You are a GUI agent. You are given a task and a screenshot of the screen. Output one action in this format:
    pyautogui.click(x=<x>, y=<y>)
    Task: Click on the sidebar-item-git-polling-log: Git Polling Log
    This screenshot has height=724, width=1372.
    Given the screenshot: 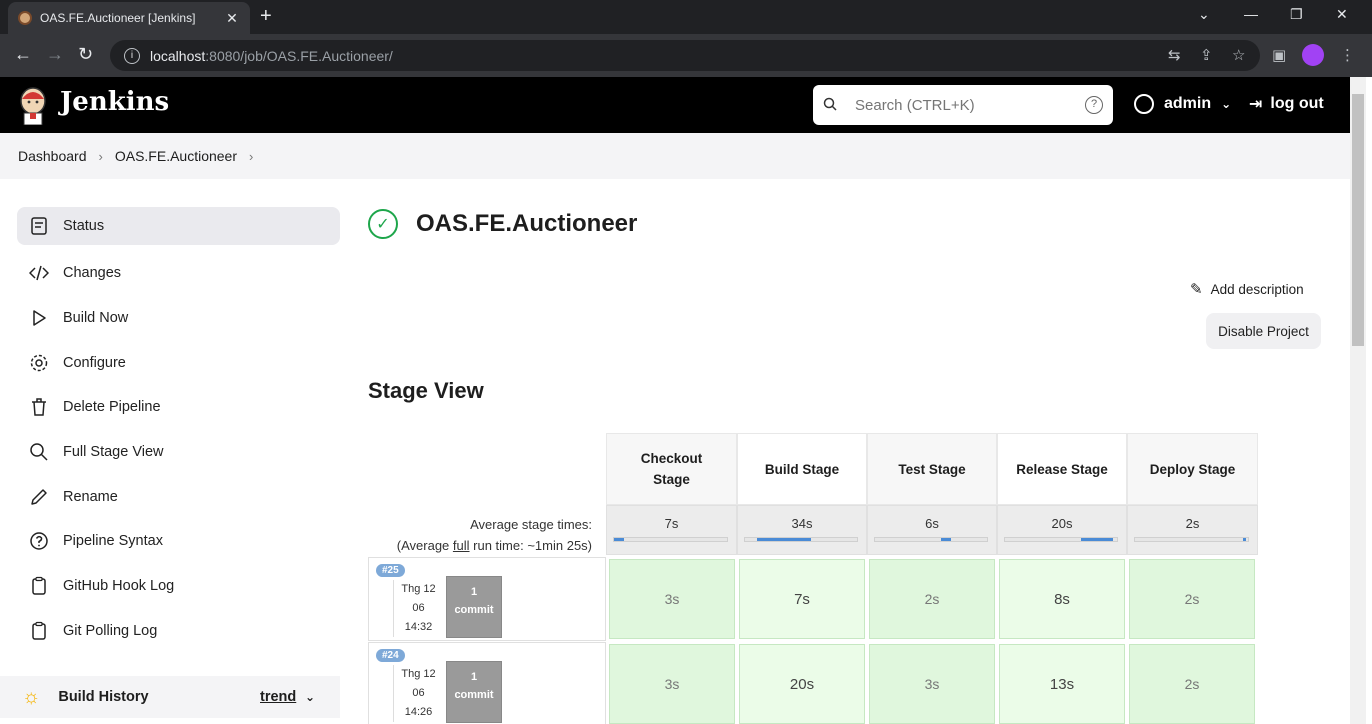 What is the action you would take?
    pyautogui.click(x=178, y=631)
    